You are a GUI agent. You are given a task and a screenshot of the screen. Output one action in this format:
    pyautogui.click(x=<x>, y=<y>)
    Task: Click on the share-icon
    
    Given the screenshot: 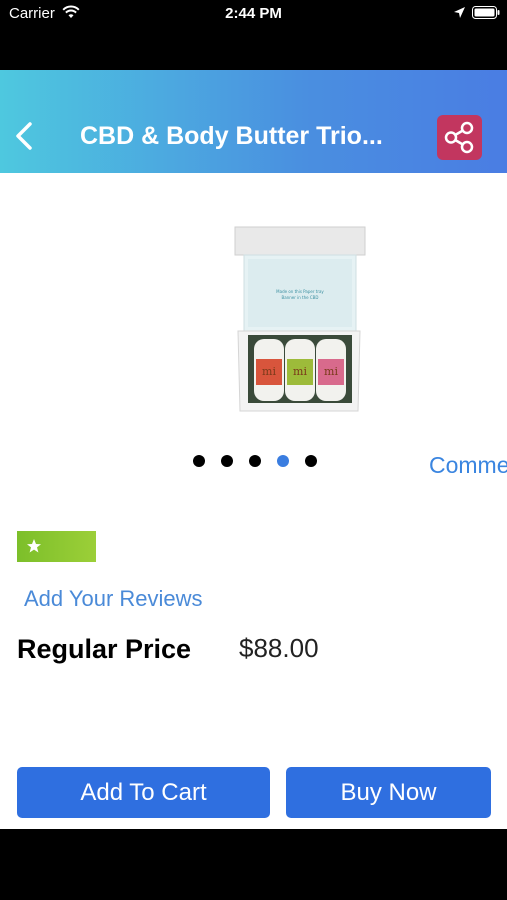 What is the action you would take?
    pyautogui.click(x=459, y=137)
    